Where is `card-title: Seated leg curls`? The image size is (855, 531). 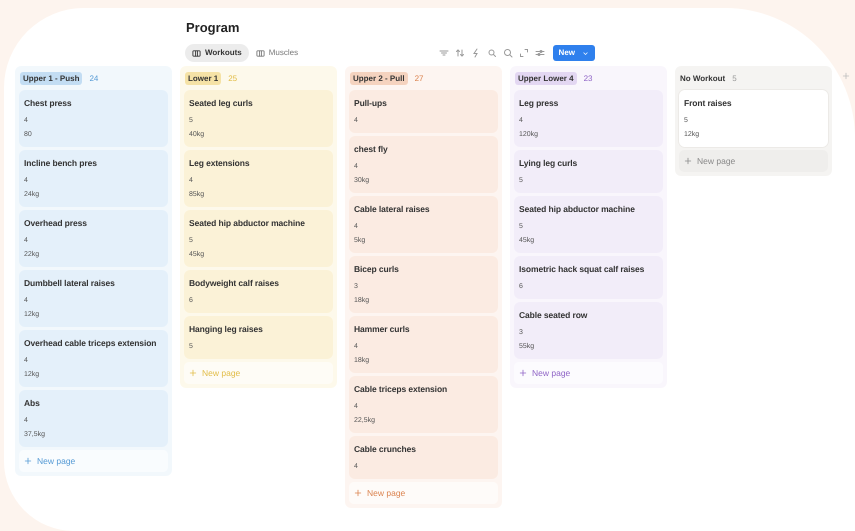
card-title: Seated leg curls is located at coordinates (221, 103).